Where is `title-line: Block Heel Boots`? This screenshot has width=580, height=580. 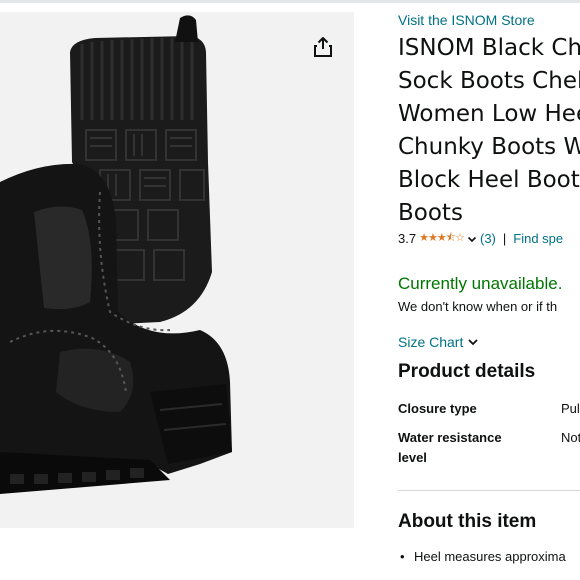
title-line: Block Heel Boots is located at coordinates (489, 180).